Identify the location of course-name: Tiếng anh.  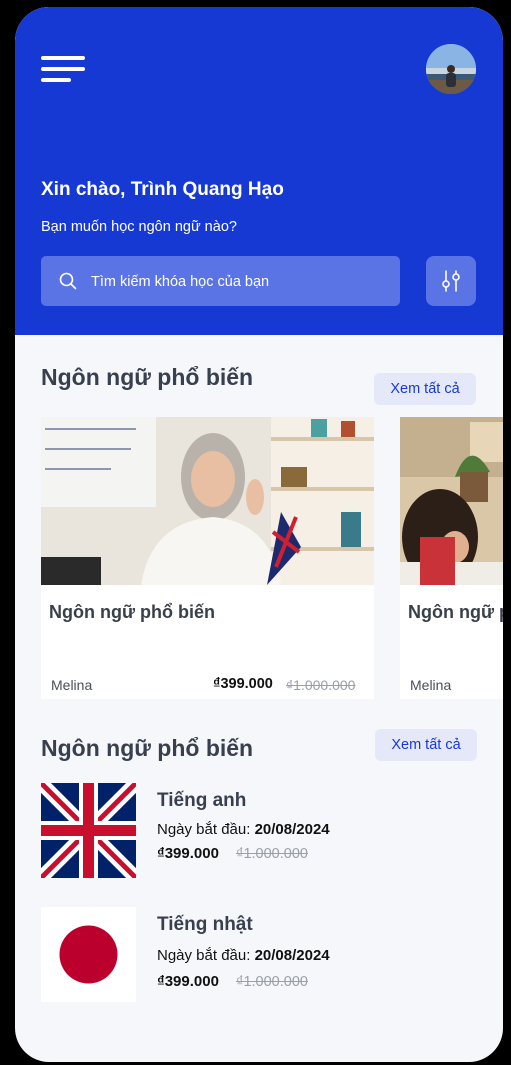
(202, 800).